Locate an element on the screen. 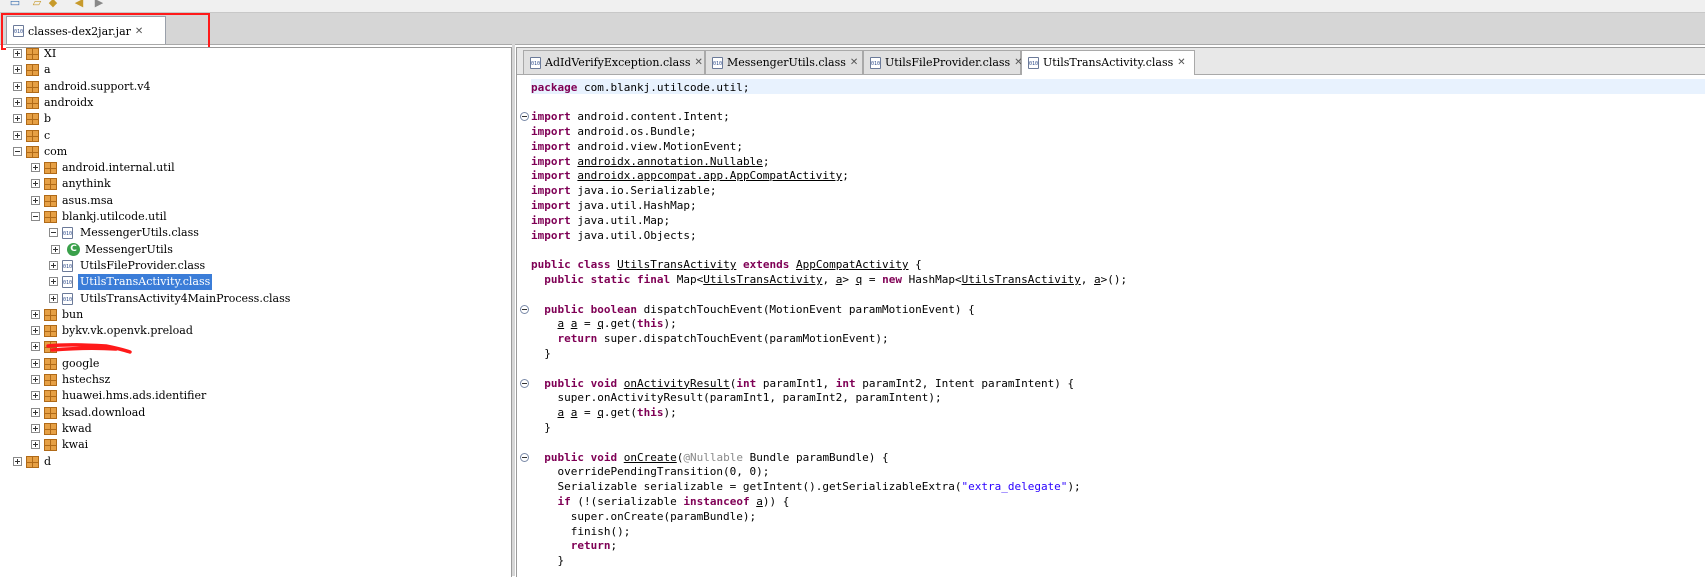 The width and height of the screenshot is (1705, 577). tree-class-node: 010 UtilsFileProvider.class is located at coordinates (256, 266).